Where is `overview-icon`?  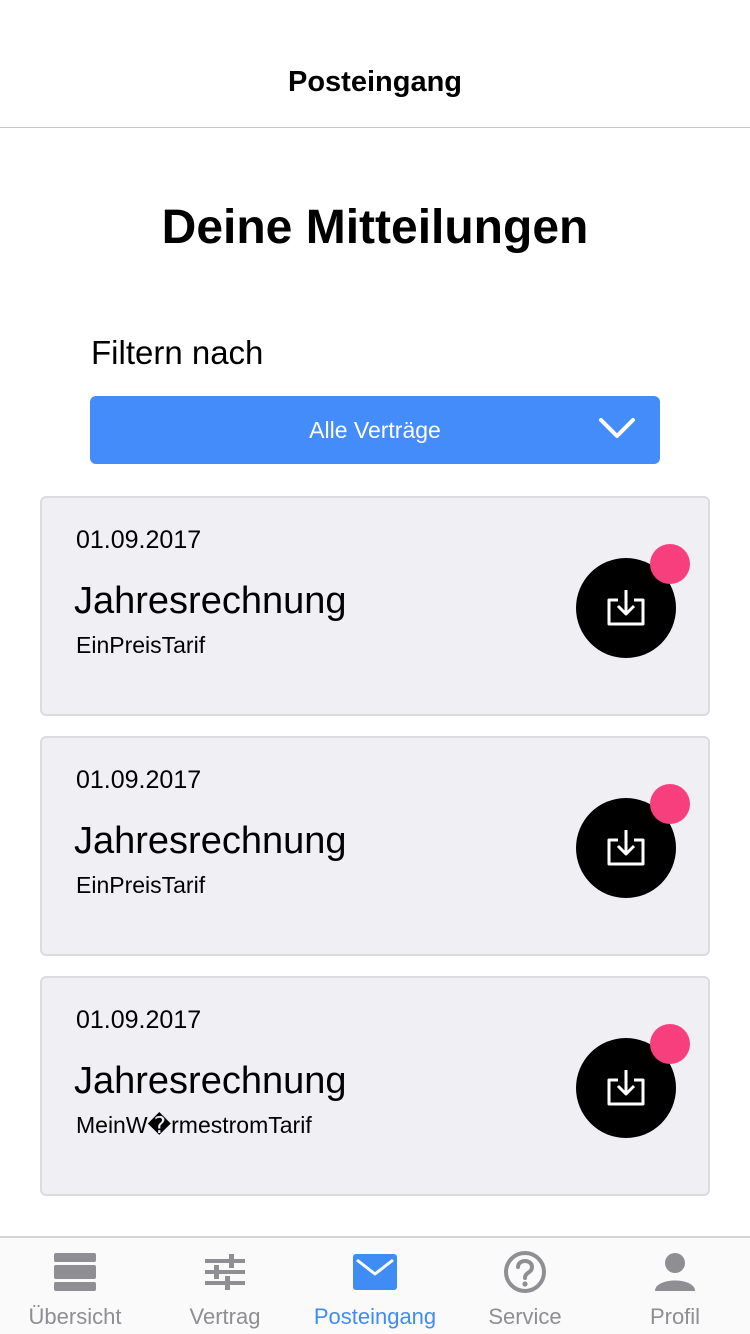
overview-icon is located at coordinates (75, 1272).